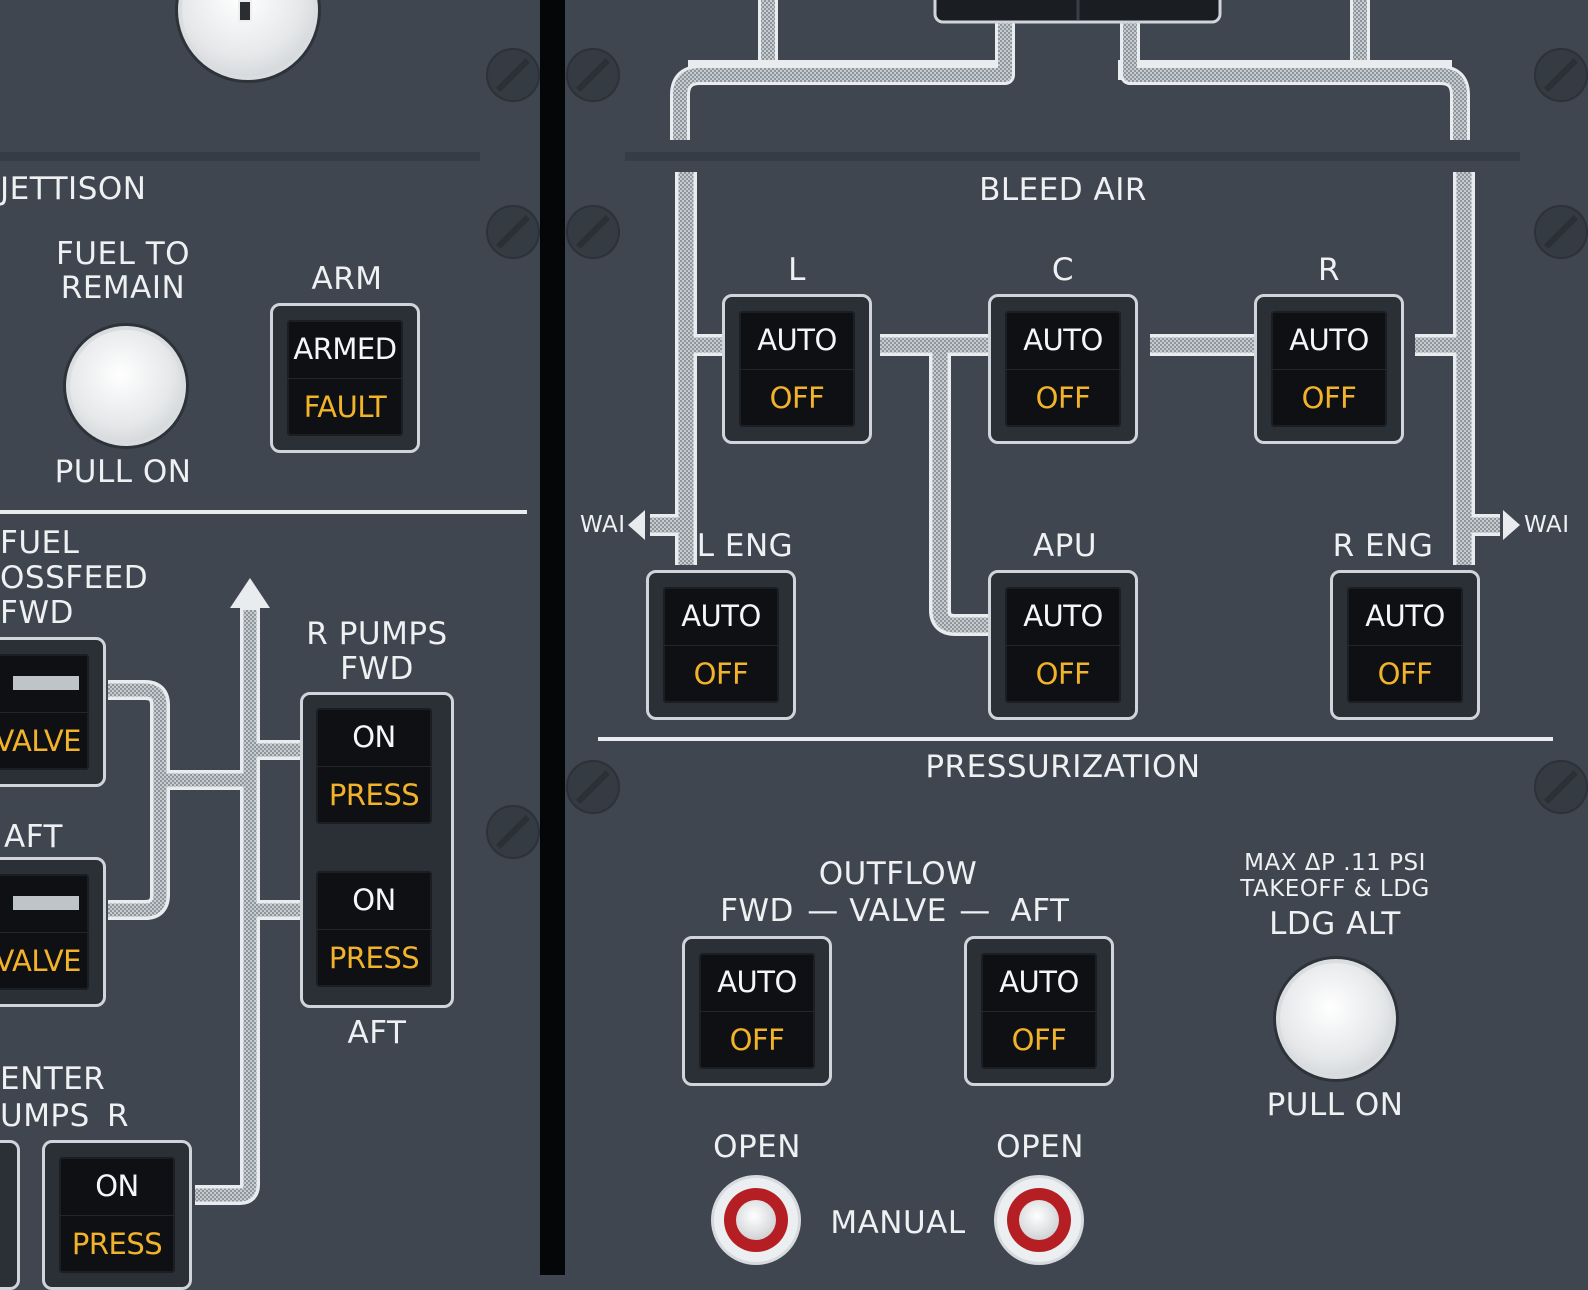  What do you see at coordinates (1063, 190) in the screenshot?
I see `bleed-air-title: BLEED AIR` at bounding box center [1063, 190].